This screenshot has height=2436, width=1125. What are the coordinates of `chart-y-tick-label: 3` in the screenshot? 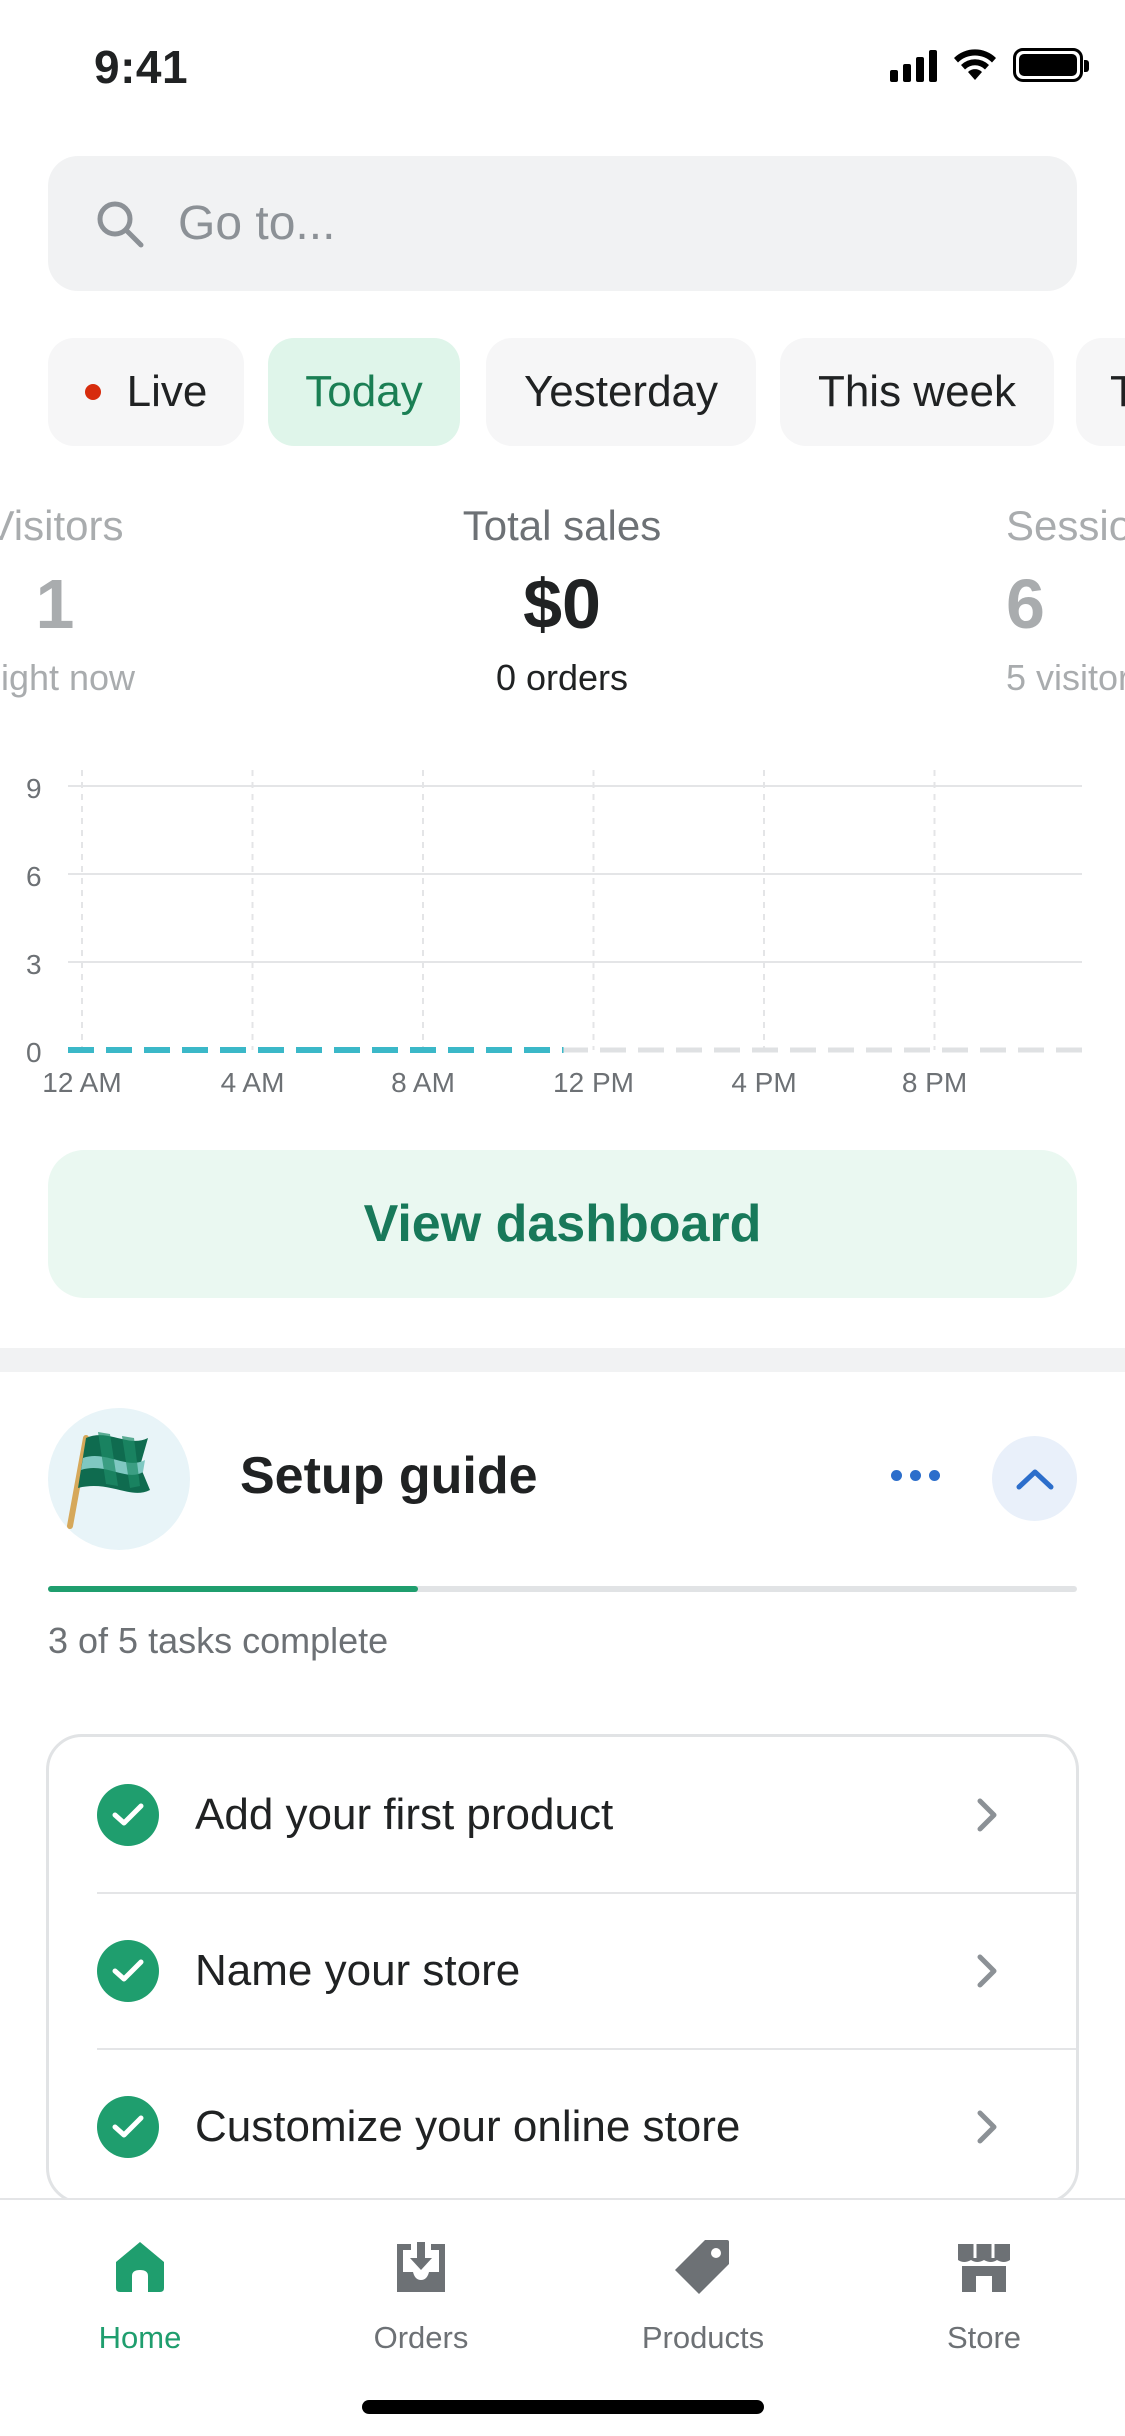 It's located at (34, 964).